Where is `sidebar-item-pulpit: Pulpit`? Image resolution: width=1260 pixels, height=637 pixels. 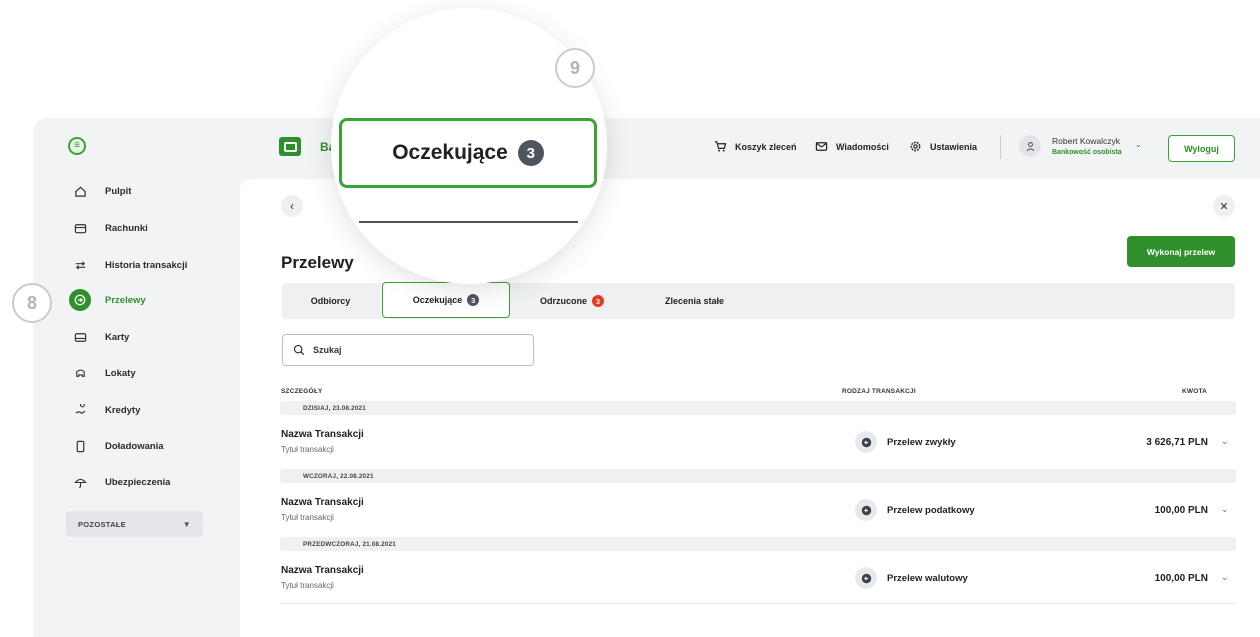 sidebar-item-pulpit: Pulpit is located at coordinates (102, 191).